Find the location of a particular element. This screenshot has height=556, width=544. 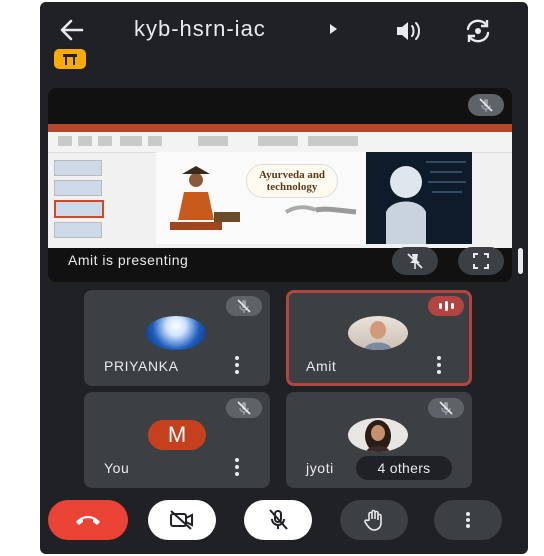

camera-off-icon is located at coordinates (181, 520).